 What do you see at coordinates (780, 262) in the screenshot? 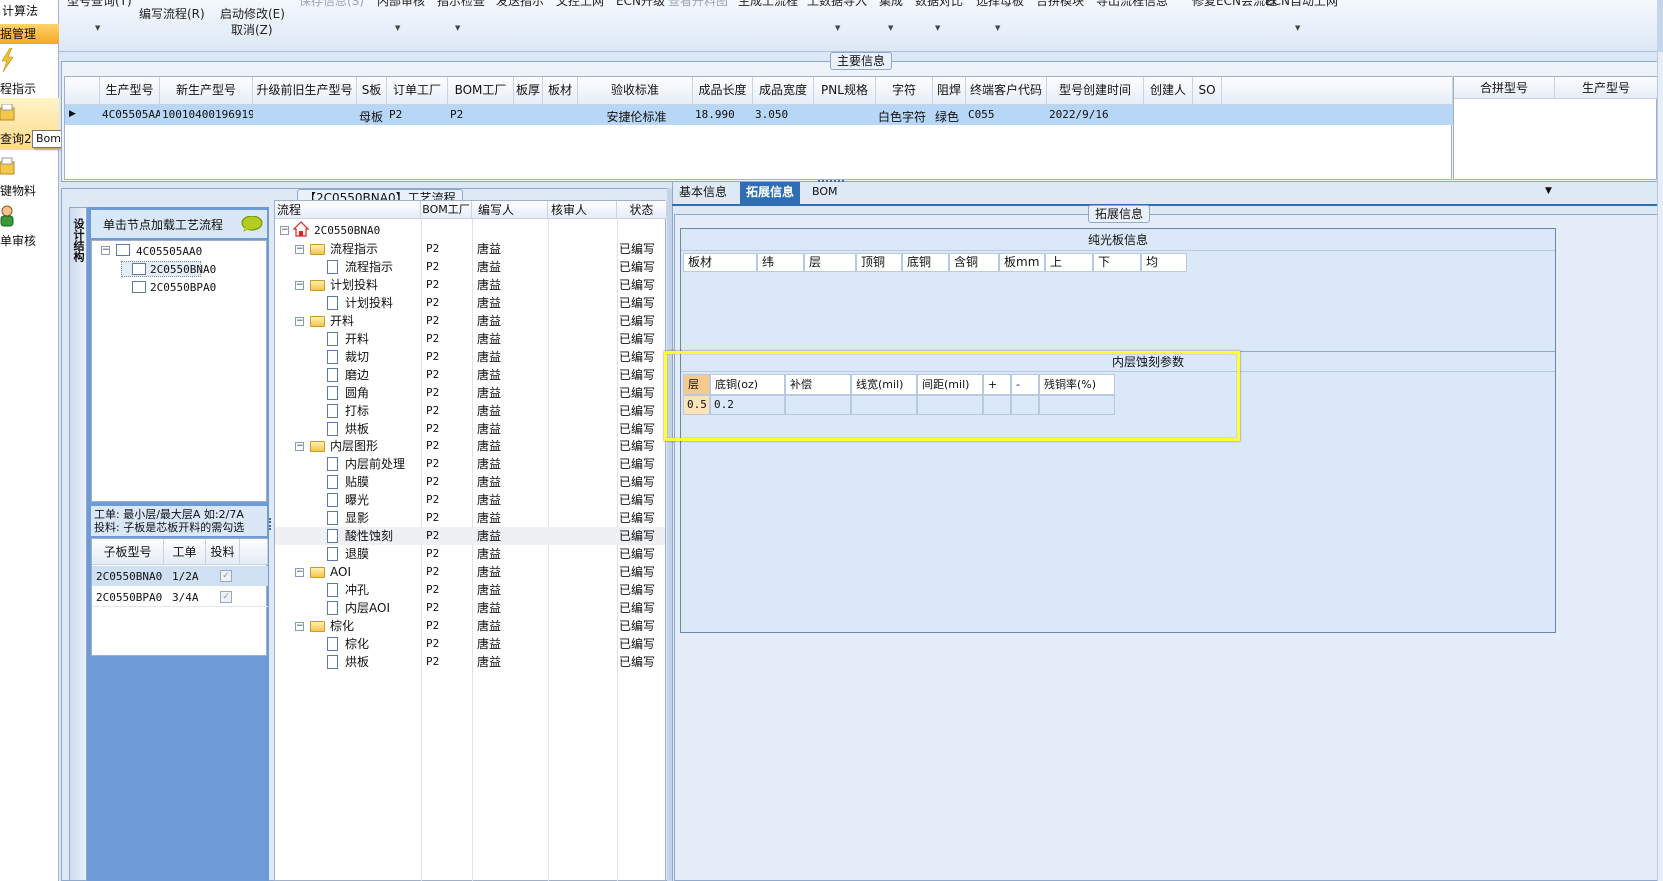
I see `light-board-column: 纬` at bounding box center [780, 262].